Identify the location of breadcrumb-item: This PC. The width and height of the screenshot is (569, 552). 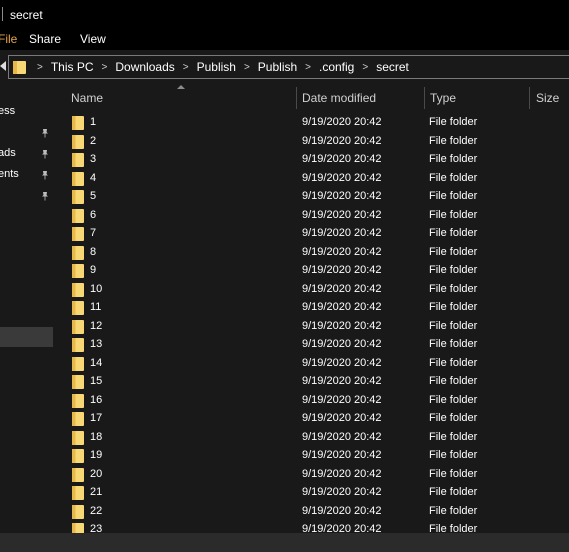
(72, 67).